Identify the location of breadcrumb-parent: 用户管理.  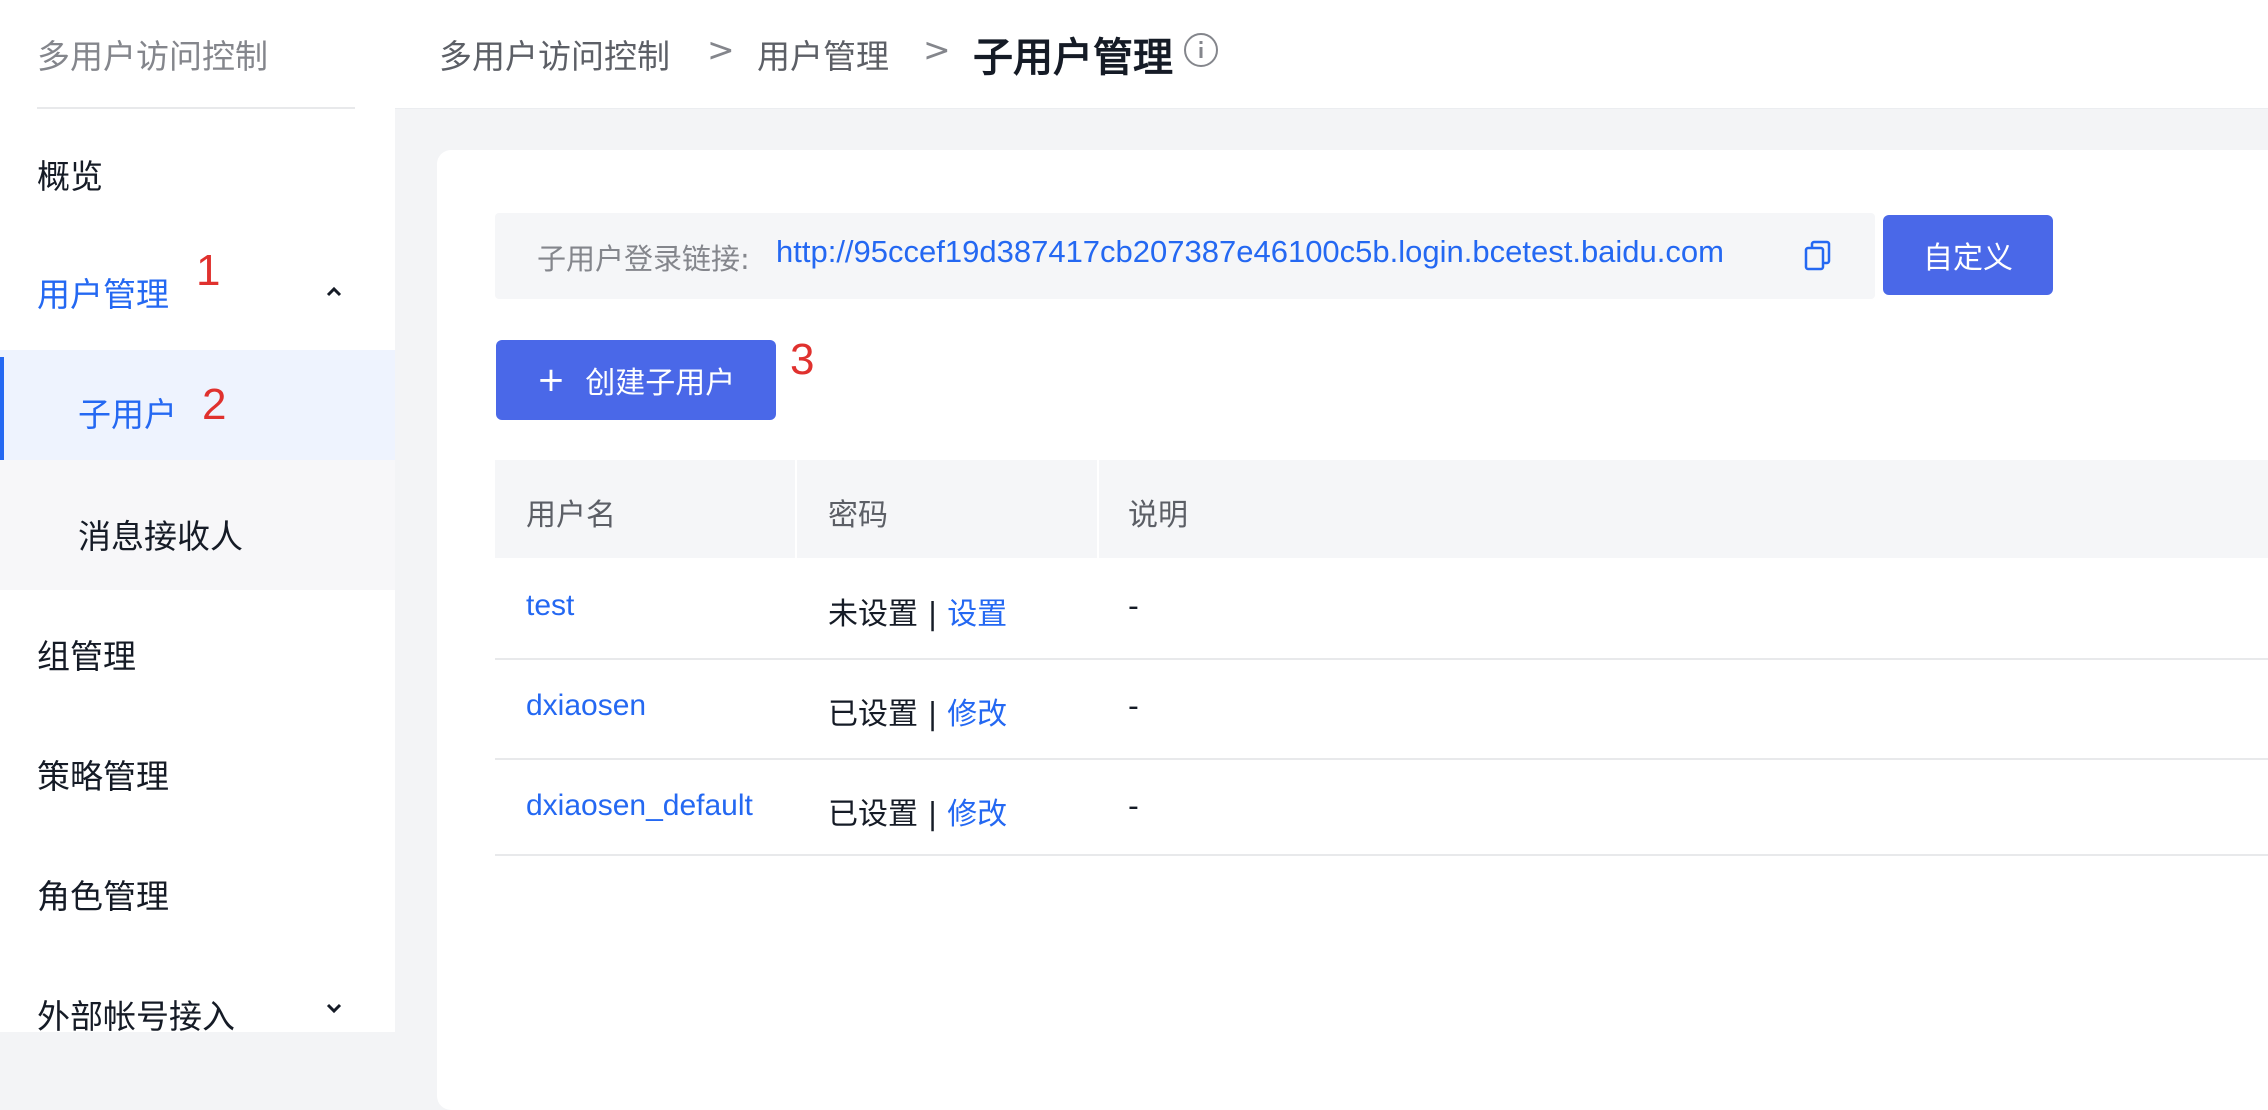
(823, 54).